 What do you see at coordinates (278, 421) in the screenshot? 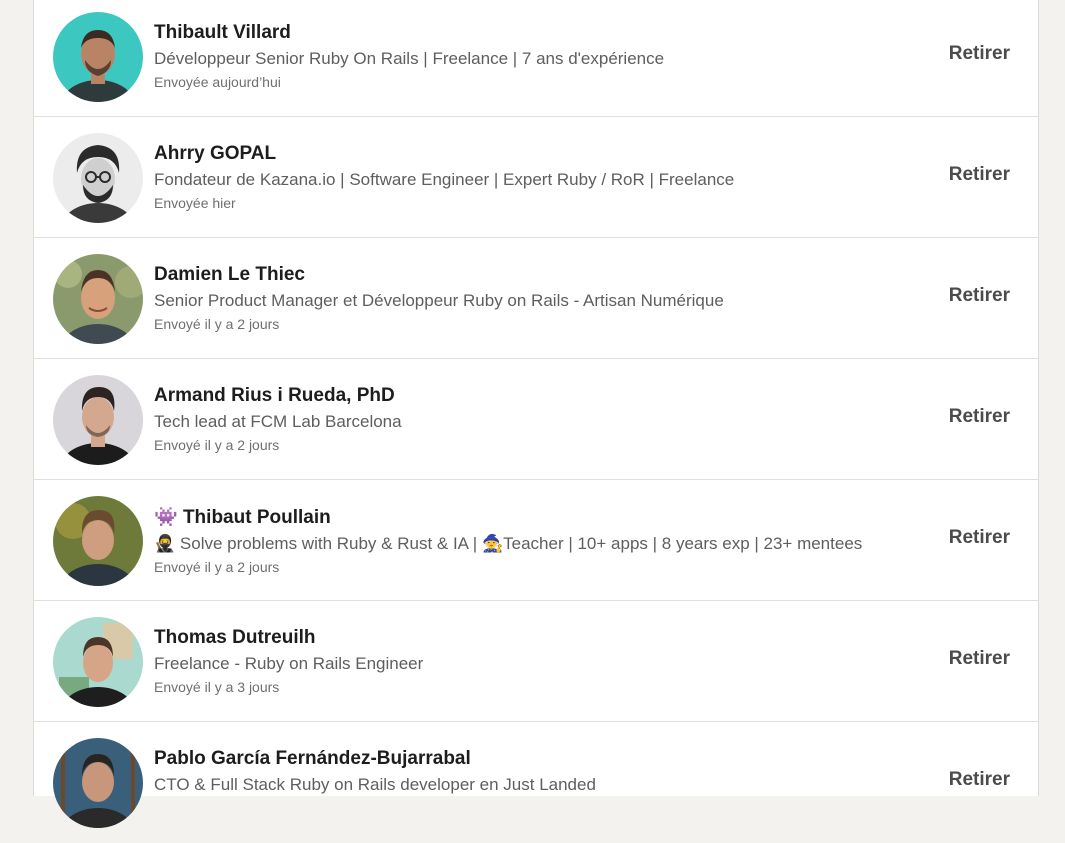
I see `profile-headline: Tech lead at FCM Lab Barcelona` at bounding box center [278, 421].